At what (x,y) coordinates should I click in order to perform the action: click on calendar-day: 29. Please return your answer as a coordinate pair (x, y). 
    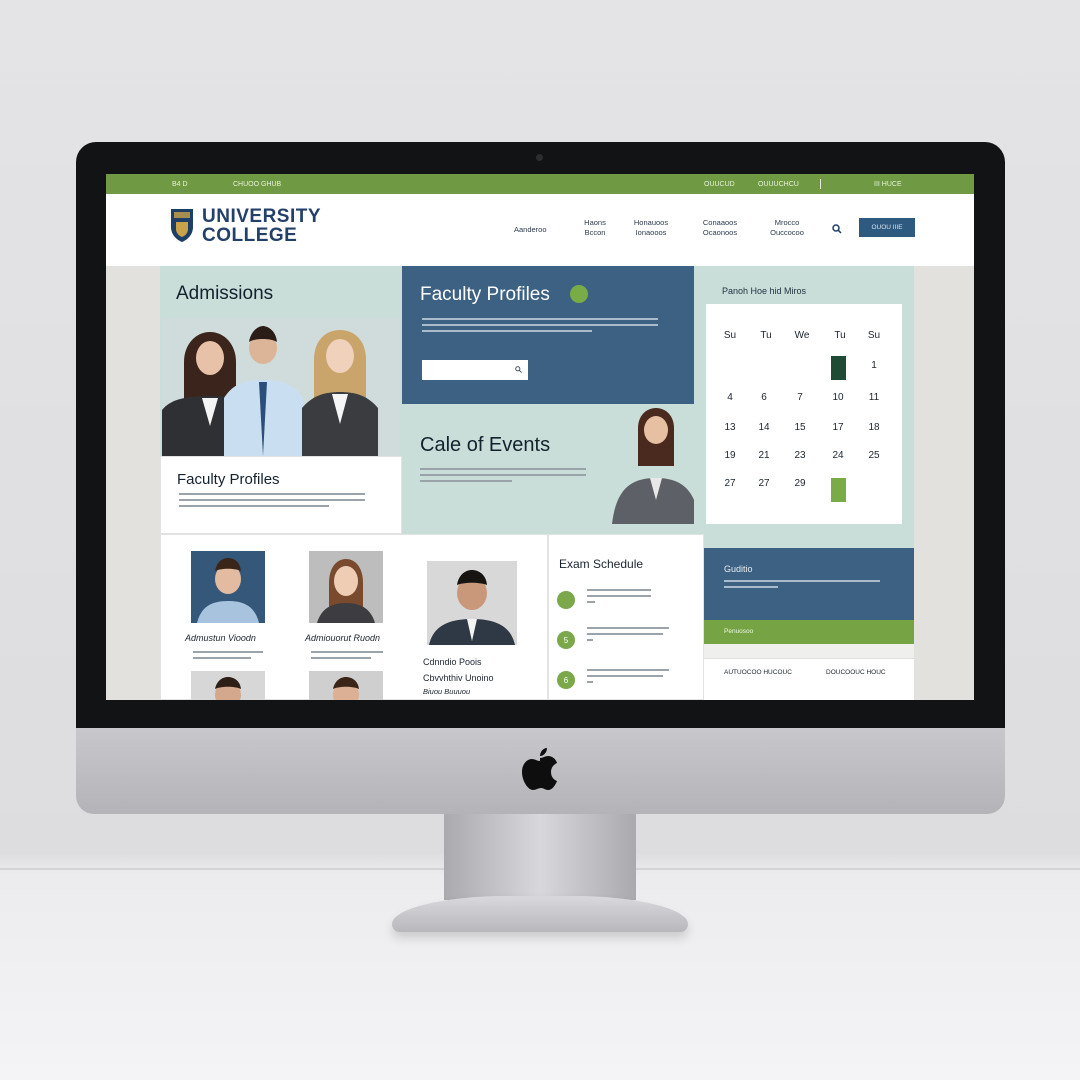
    Looking at the image, I should click on (800, 483).